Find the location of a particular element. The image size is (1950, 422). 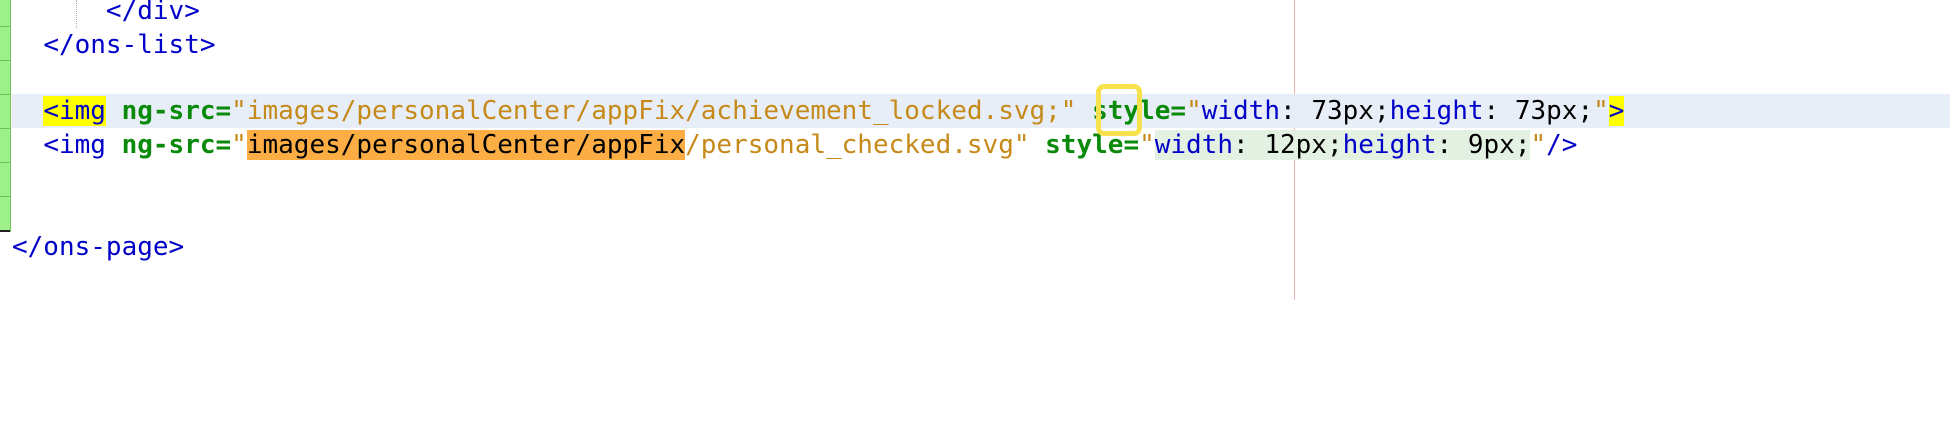

css-value-width: 73px is located at coordinates (1342, 111).